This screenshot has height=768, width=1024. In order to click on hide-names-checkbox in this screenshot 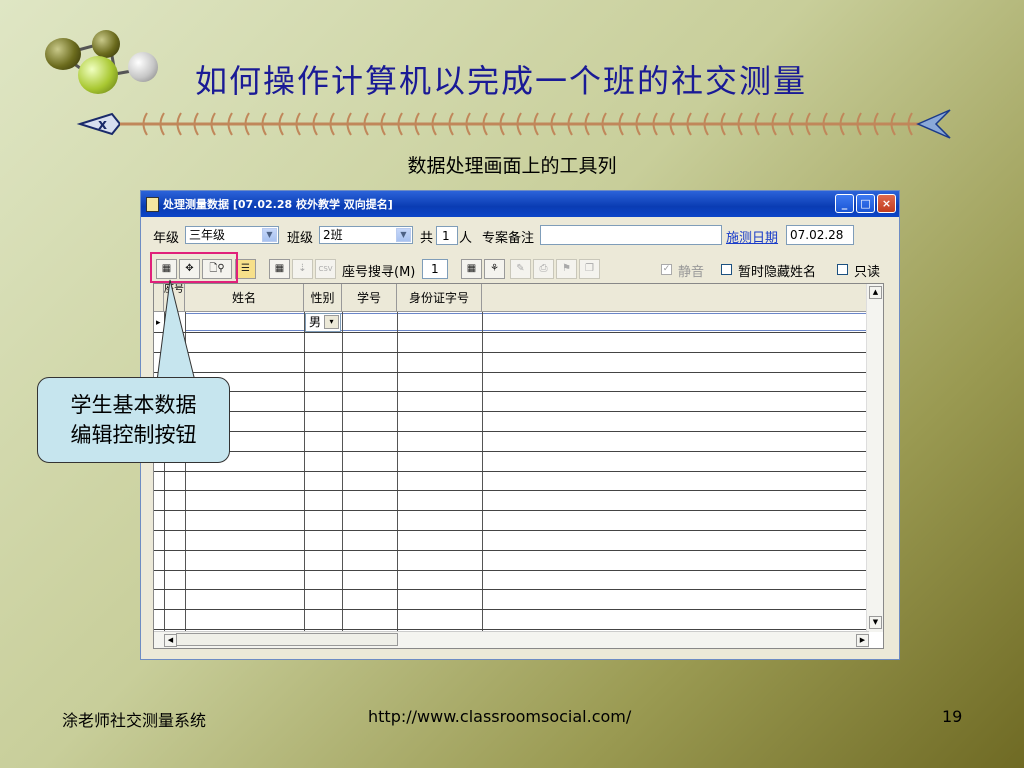, I will do `click(726, 269)`.